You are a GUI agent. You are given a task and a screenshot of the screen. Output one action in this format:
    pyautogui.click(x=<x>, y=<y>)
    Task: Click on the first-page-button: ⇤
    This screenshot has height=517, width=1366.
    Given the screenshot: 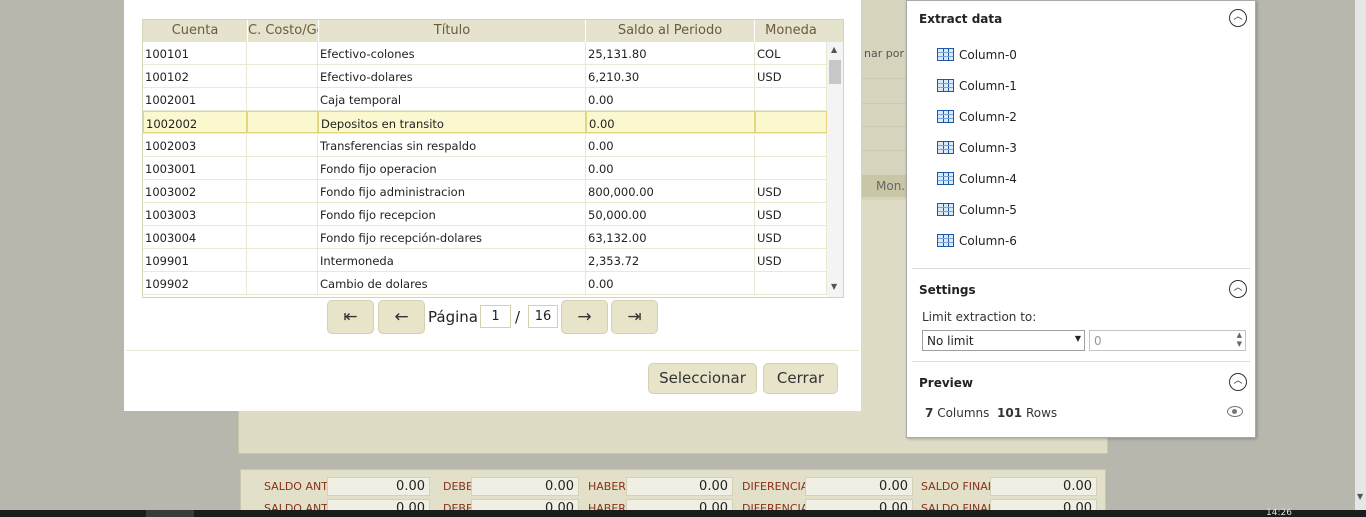 What is the action you would take?
    pyautogui.click(x=350, y=317)
    